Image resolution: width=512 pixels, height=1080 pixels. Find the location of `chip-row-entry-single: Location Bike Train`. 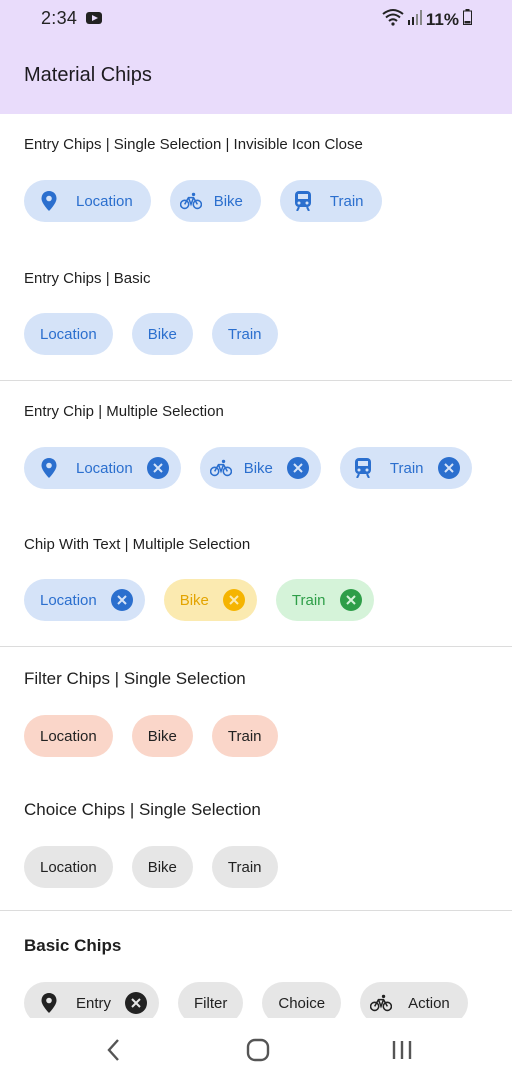

chip-row-entry-single: Location Bike Train is located at coordinates (203, 201).